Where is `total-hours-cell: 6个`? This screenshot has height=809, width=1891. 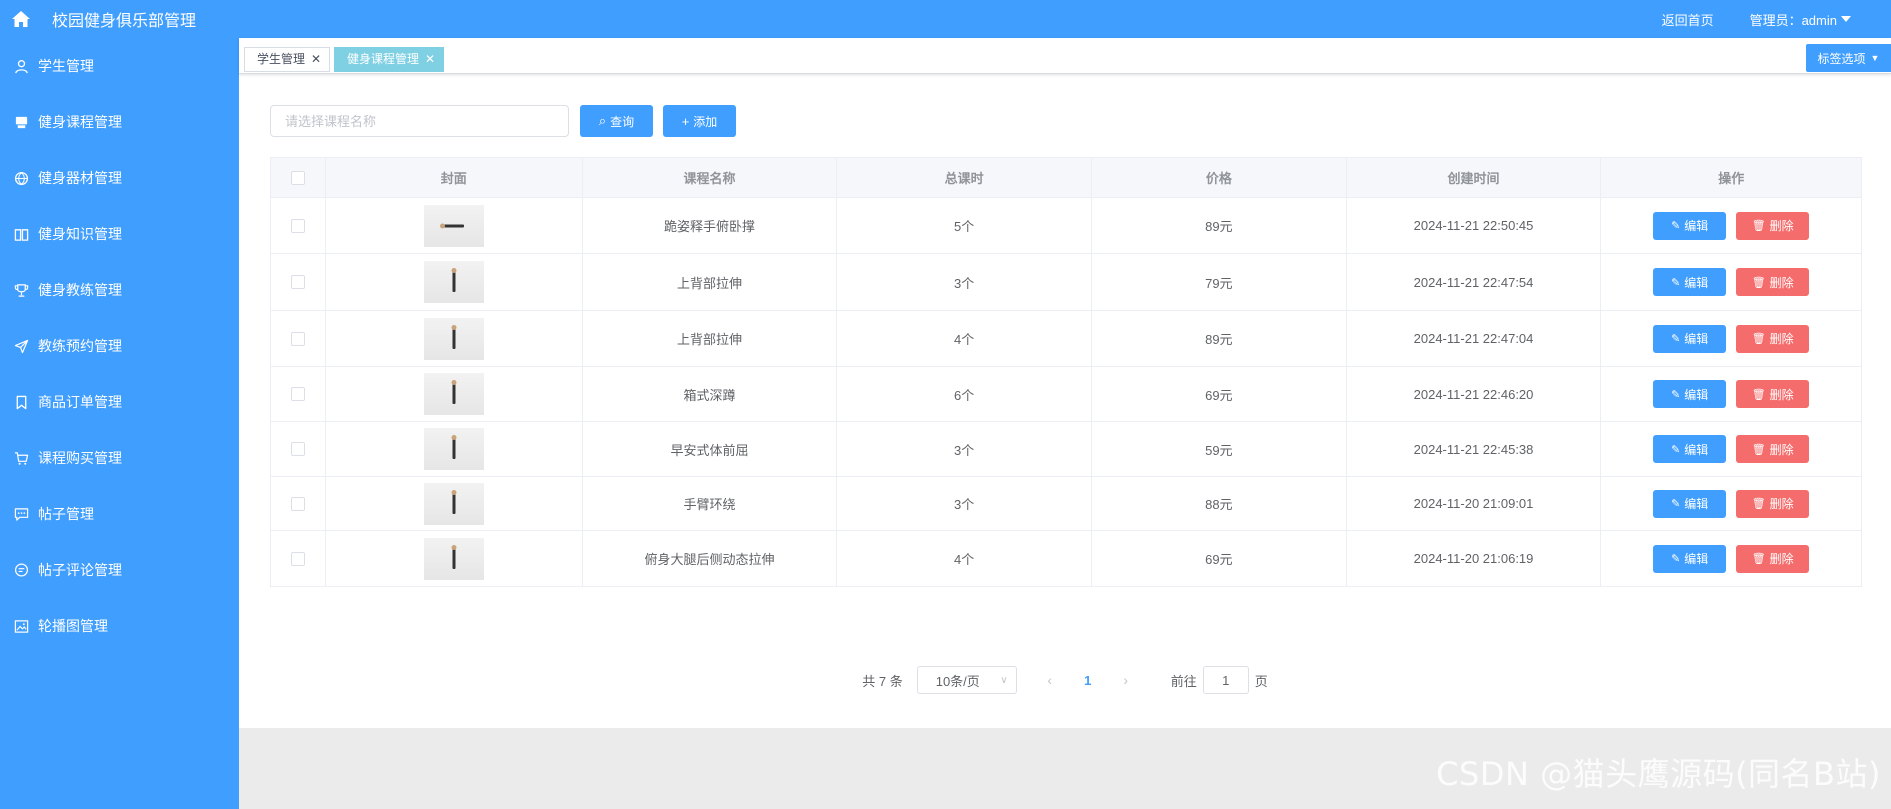 total-hours-cell: 6个 is located at coordinates (964, 394).